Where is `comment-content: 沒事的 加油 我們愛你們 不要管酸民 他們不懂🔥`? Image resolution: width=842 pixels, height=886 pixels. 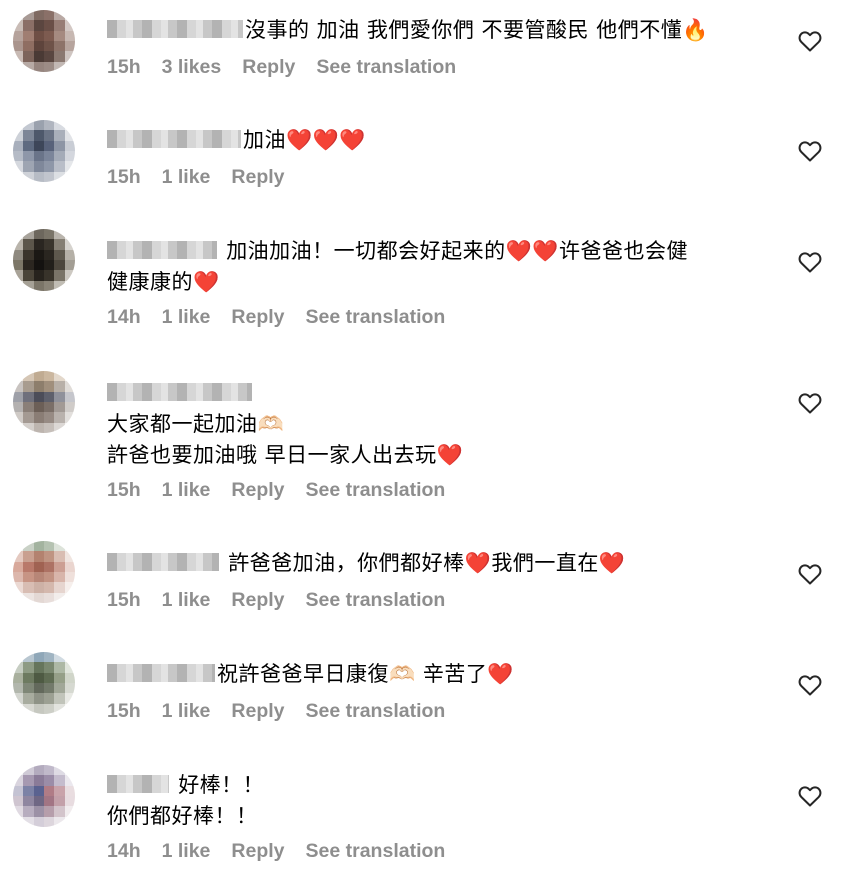 comment-content: 沒事的 加油 我們愛你們 不要管酸民 他們不懂🔥 is located at coordinates (477, 30).